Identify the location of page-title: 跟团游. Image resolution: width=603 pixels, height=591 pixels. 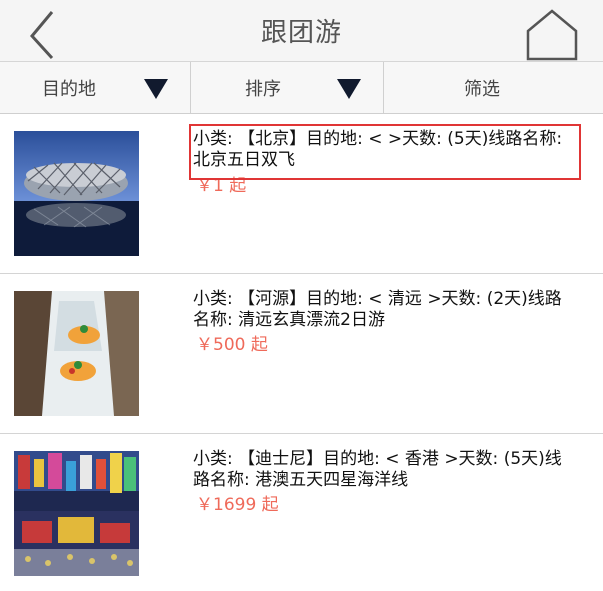
(301, 33).